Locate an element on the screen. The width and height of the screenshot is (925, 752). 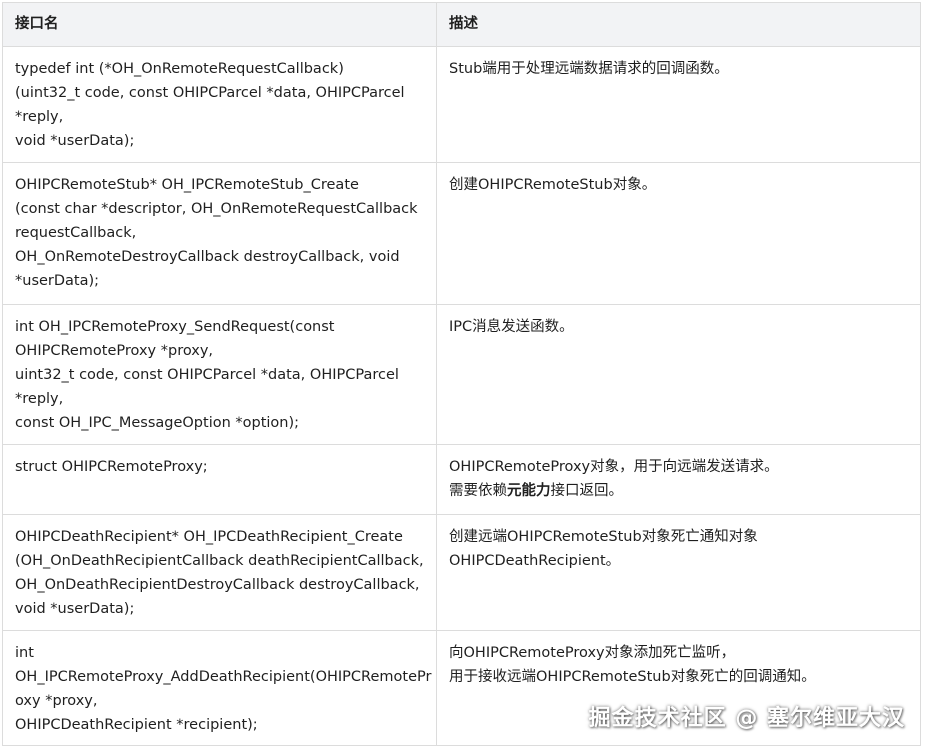
description-line: 创建远端OHIPCRemoteStub对象死亡通知对象 is located at coordinates (678, 537).